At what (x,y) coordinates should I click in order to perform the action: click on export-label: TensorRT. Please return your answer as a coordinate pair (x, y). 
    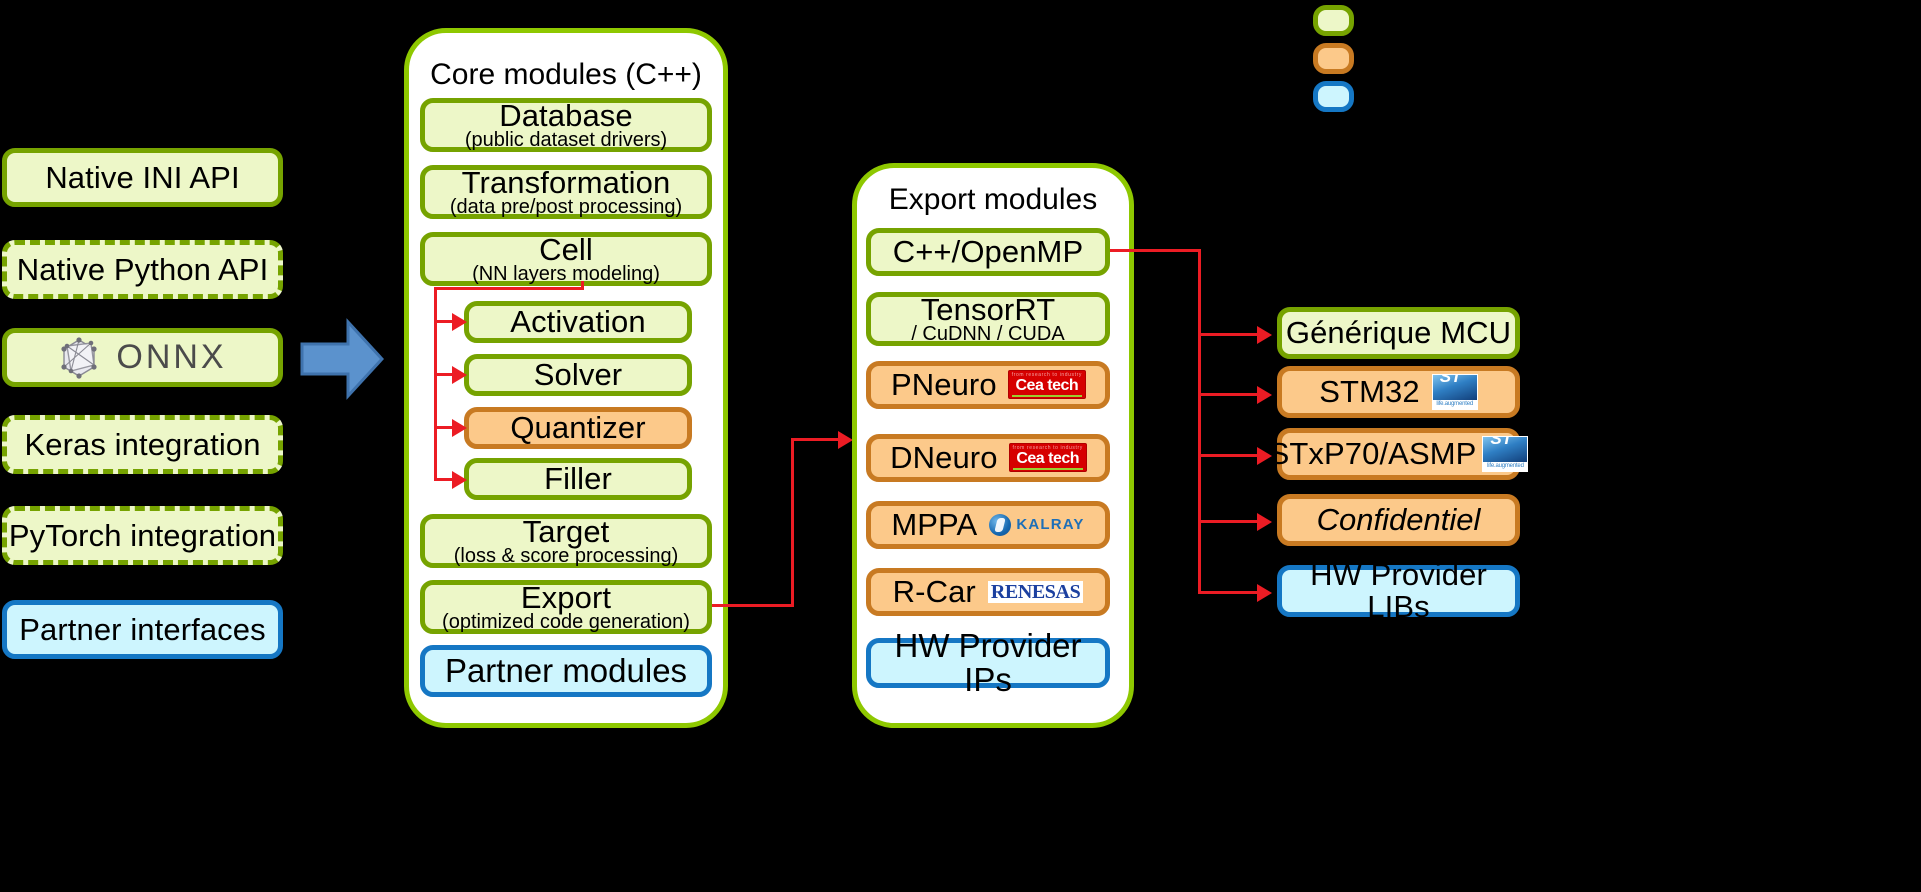
    Looking at the image, I should click on (988, 309).